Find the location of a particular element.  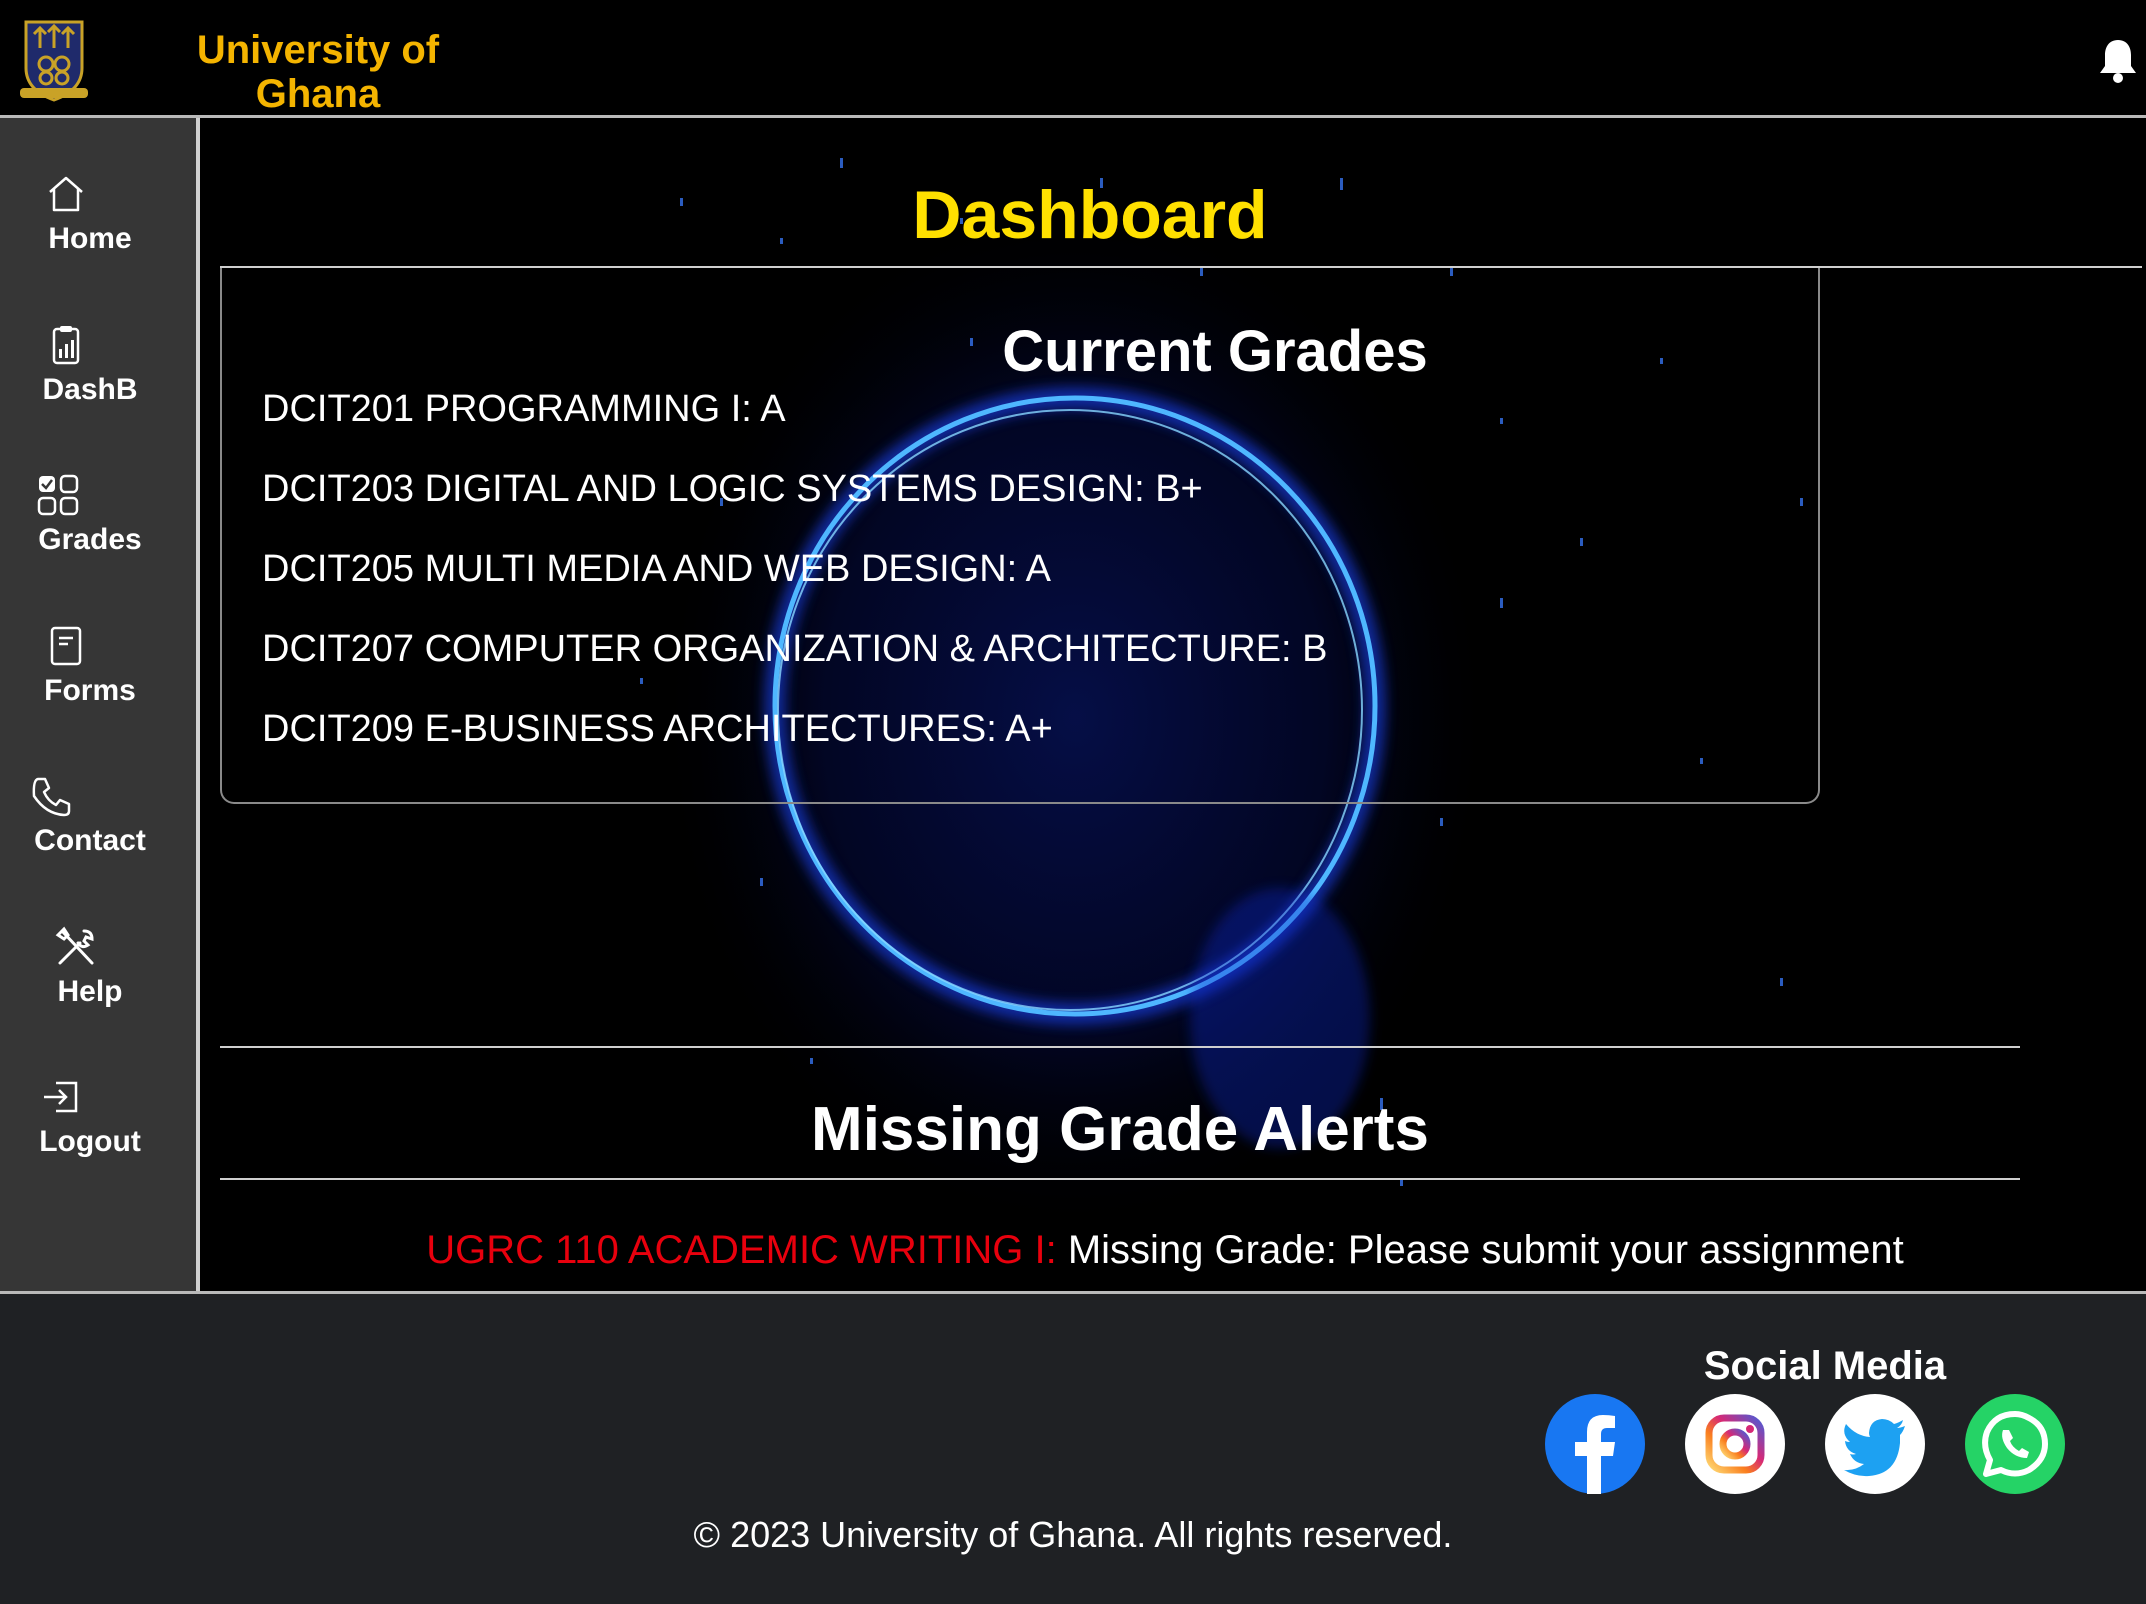

sidebar-item-grades: Grades is located at coordinates (98, 519).